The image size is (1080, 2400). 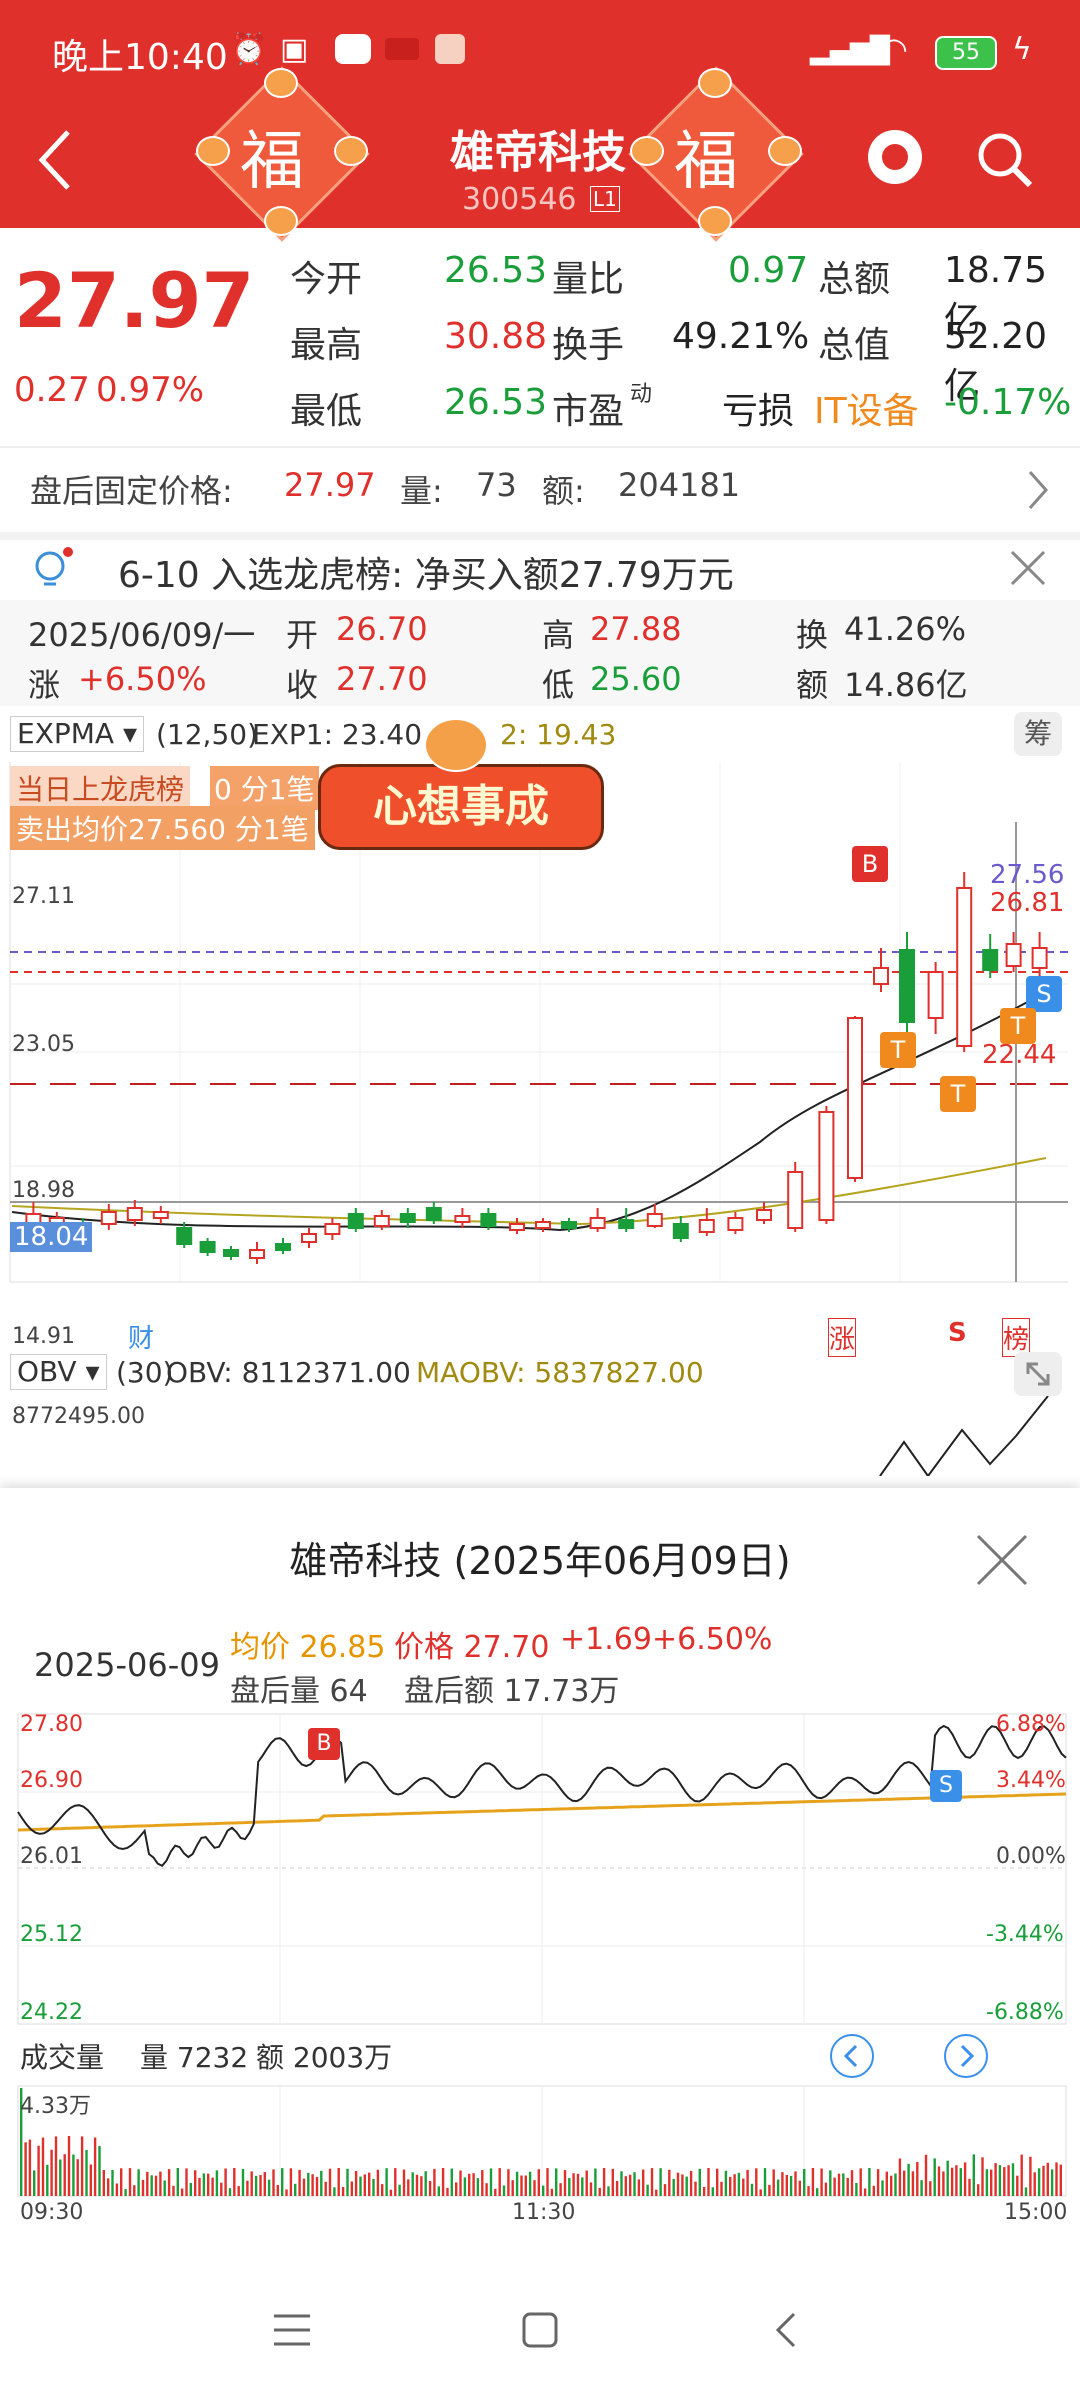 I want to click on vol-title: 成交量, so click(x=62, y=2057).